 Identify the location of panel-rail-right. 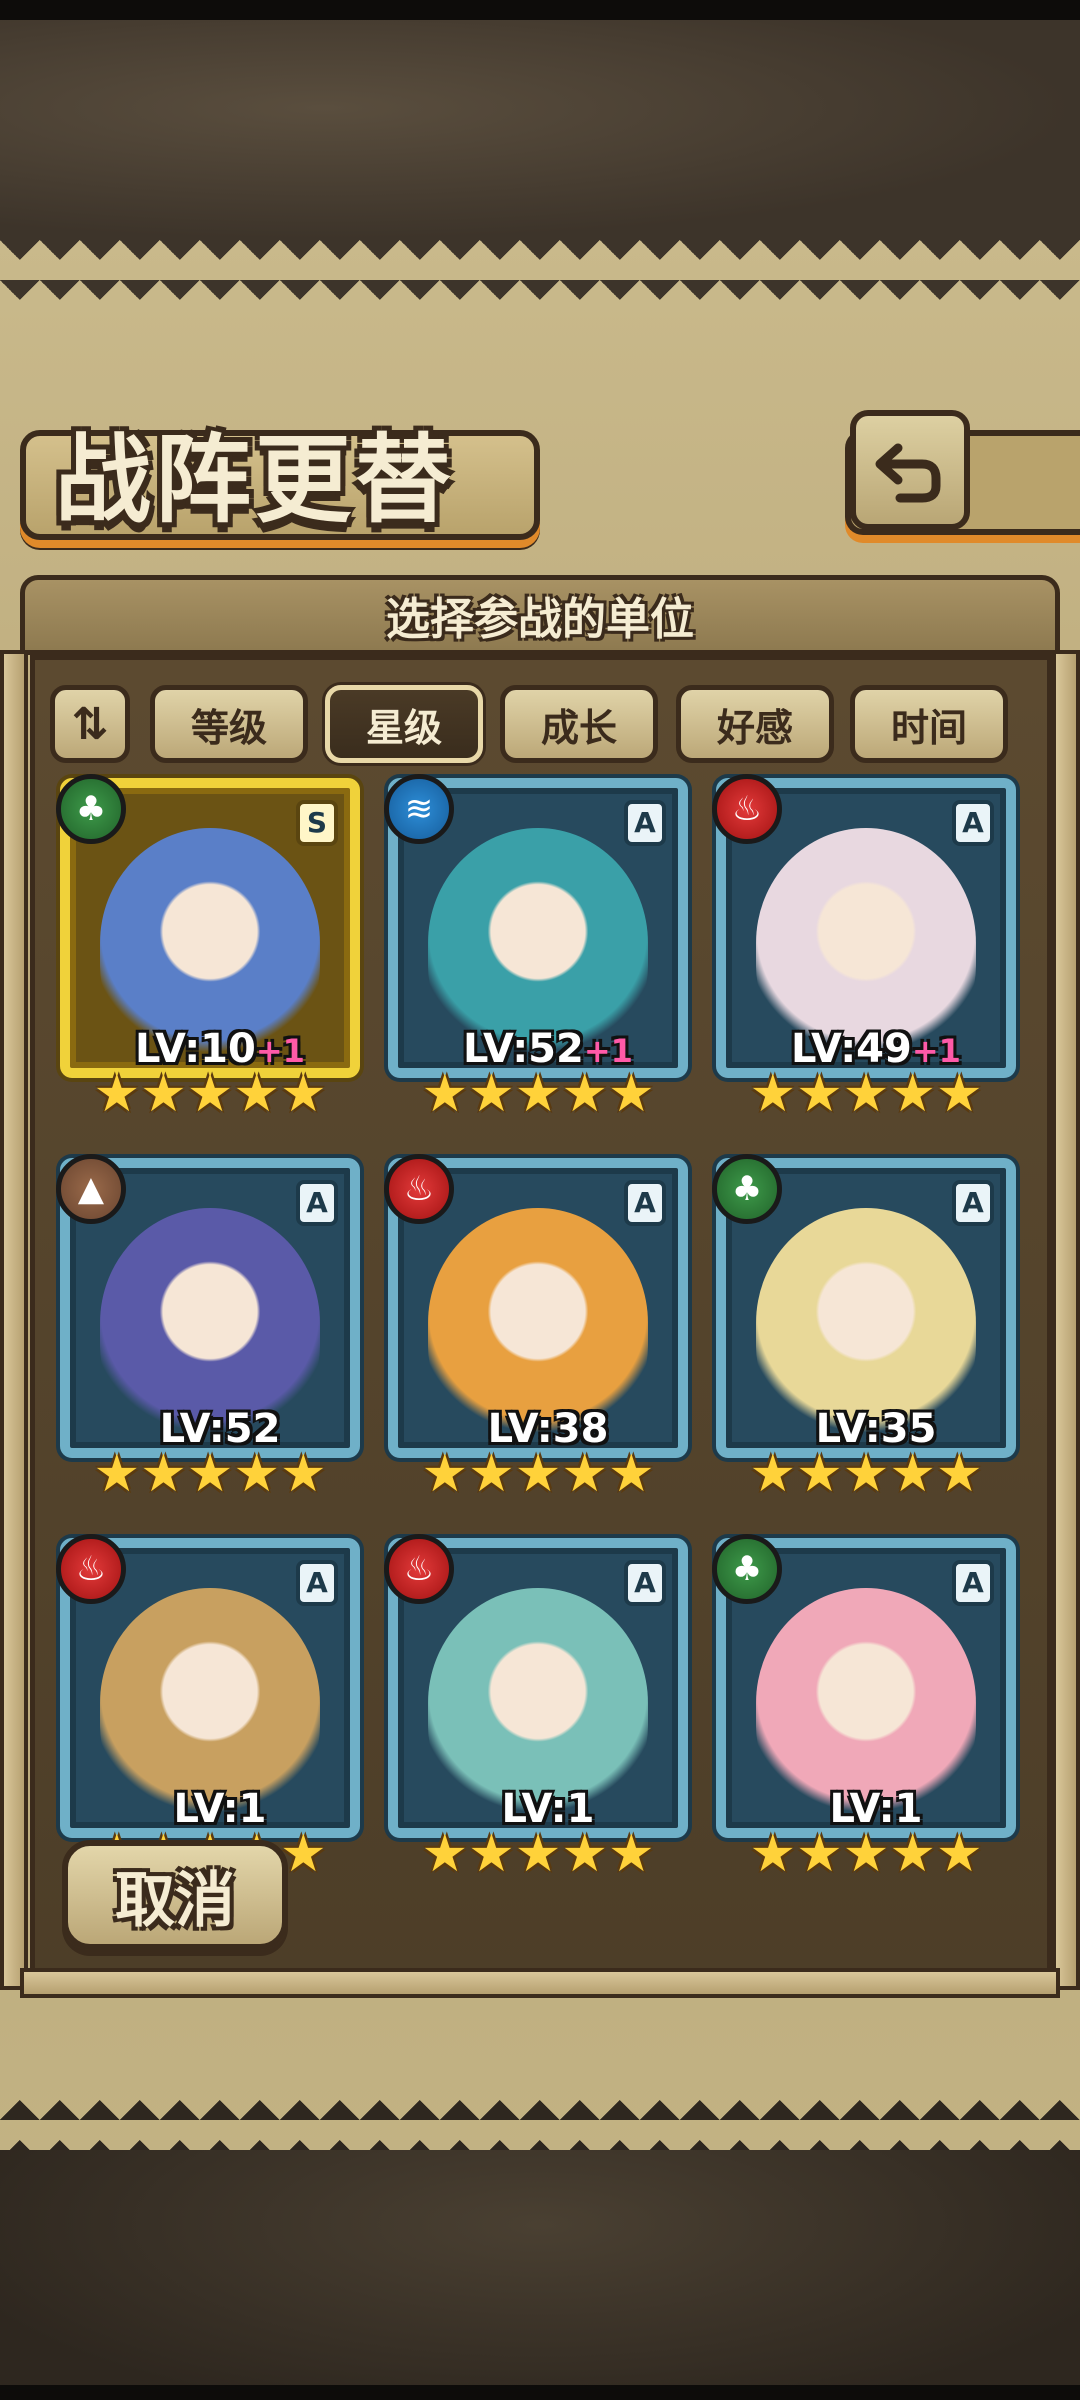
(1066, 1320).